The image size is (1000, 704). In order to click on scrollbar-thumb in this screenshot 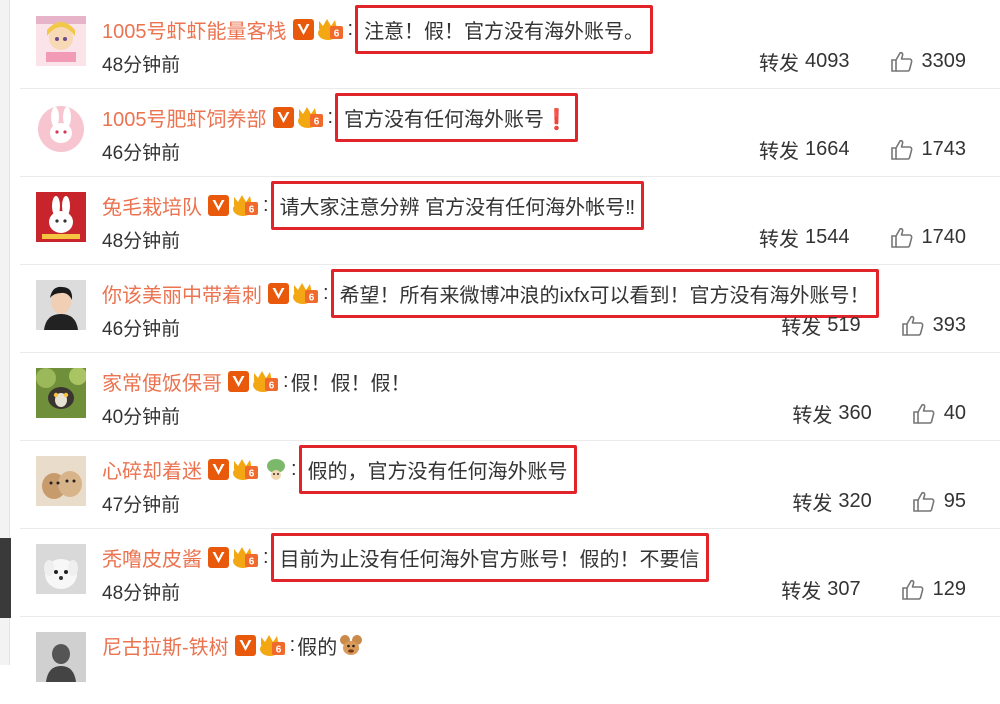, I will do `click(5, 578)`.